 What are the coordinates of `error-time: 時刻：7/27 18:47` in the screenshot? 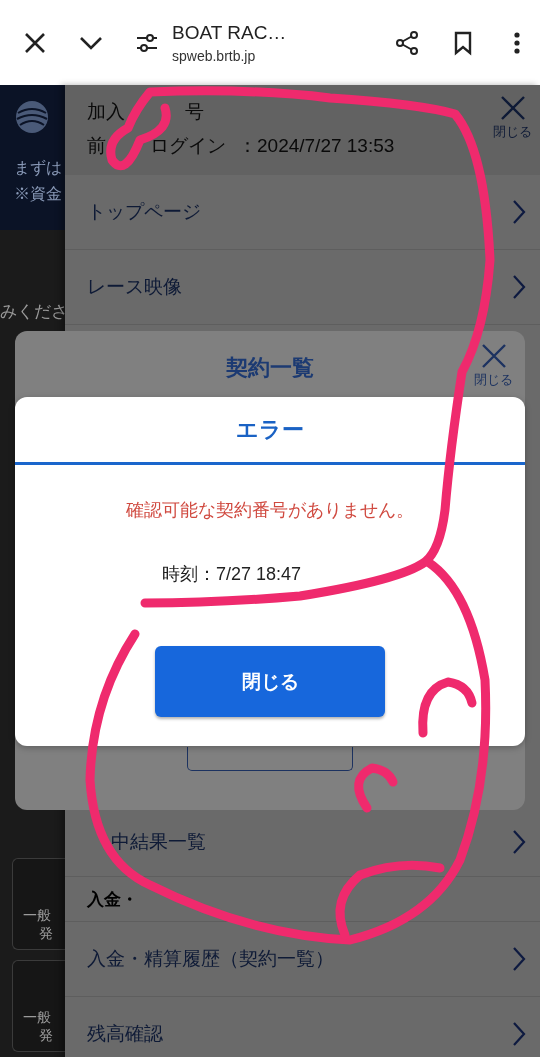 It's located at (232, 574).